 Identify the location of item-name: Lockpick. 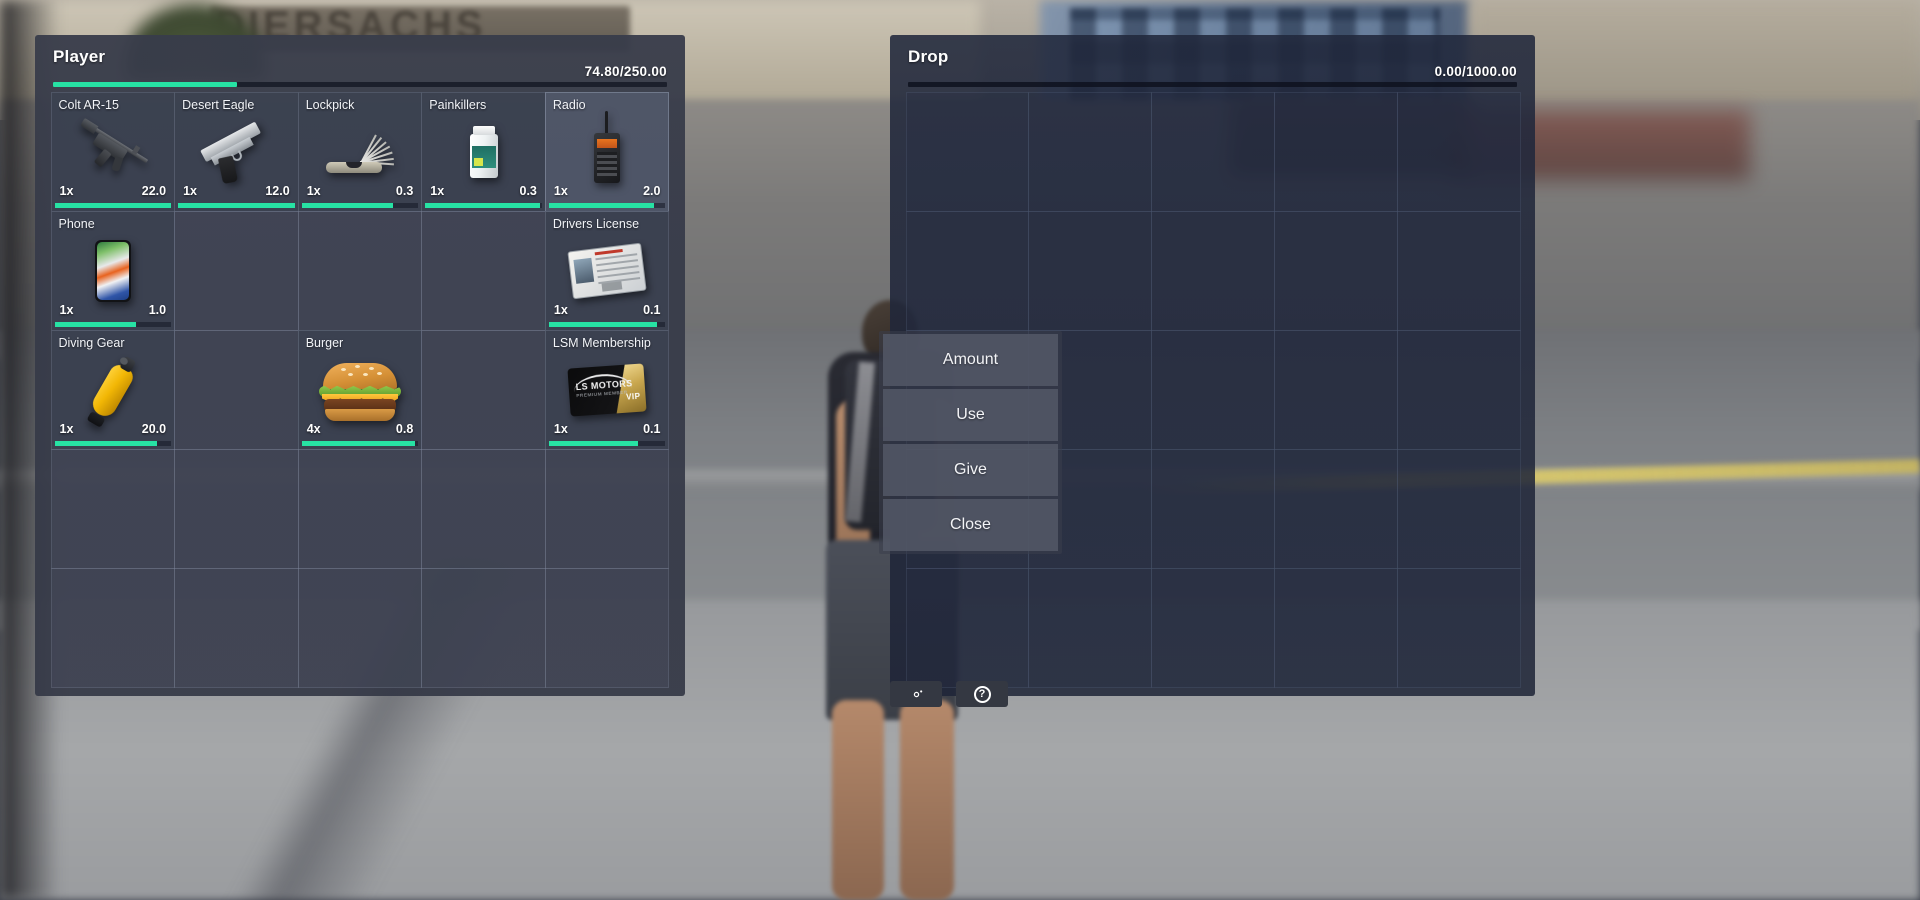
(330, 104).